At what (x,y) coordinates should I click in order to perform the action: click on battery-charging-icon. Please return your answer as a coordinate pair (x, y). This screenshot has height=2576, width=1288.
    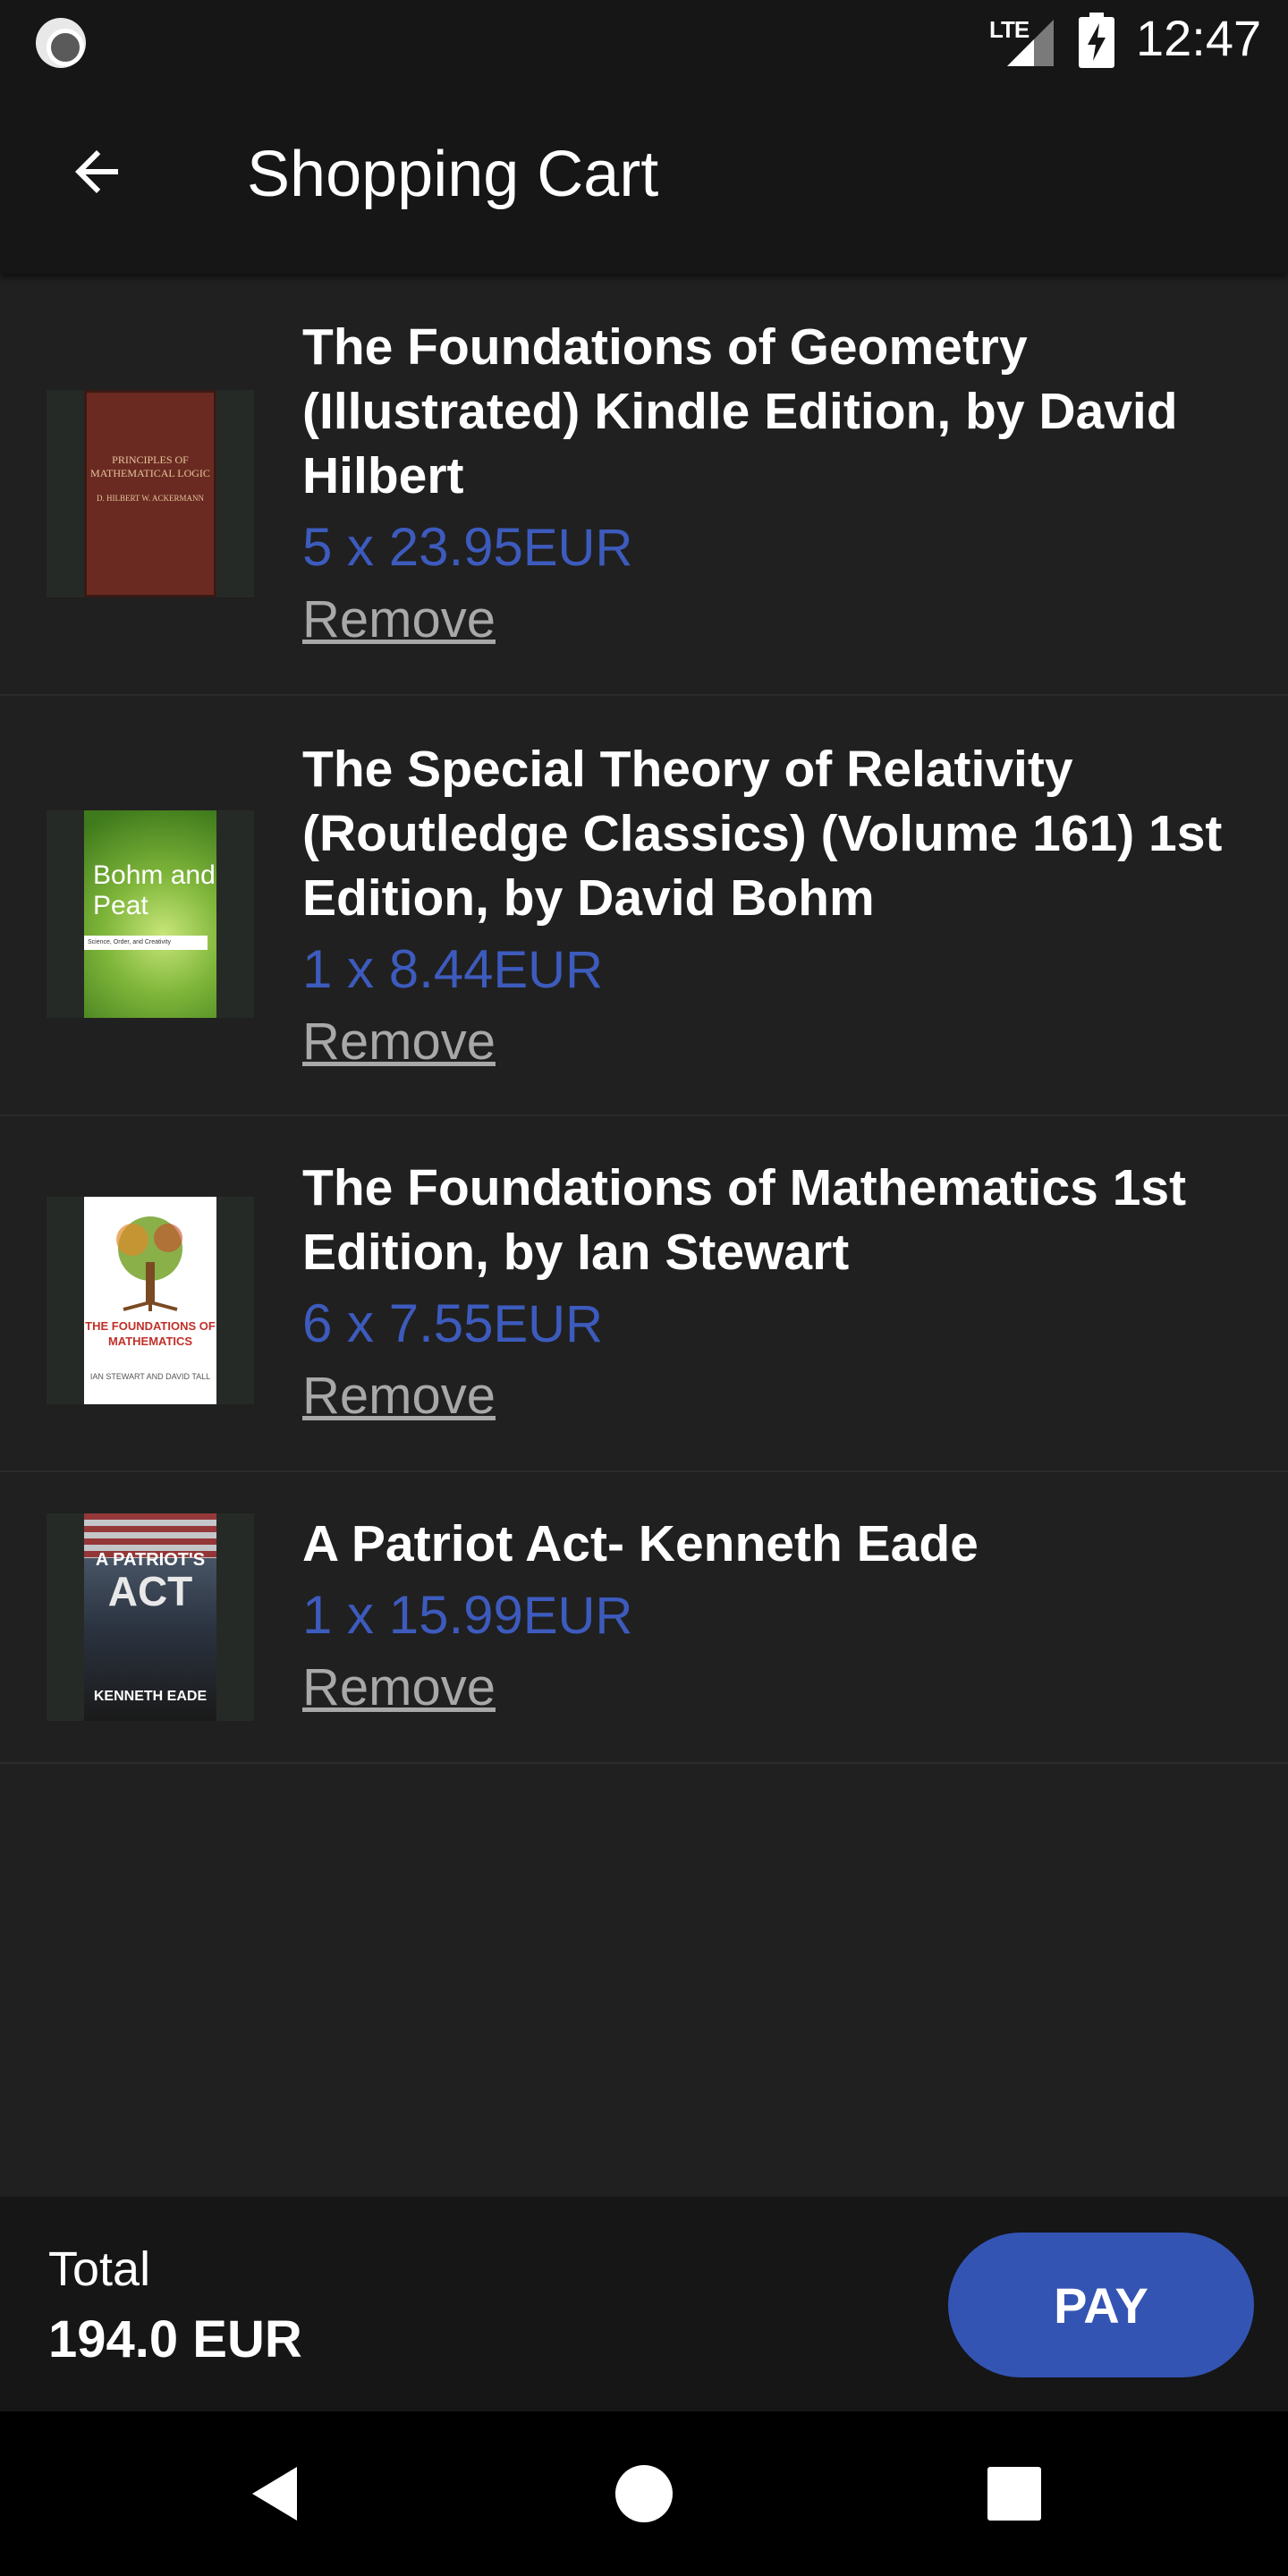
    Looking at the image, I should click on (1096, 40).